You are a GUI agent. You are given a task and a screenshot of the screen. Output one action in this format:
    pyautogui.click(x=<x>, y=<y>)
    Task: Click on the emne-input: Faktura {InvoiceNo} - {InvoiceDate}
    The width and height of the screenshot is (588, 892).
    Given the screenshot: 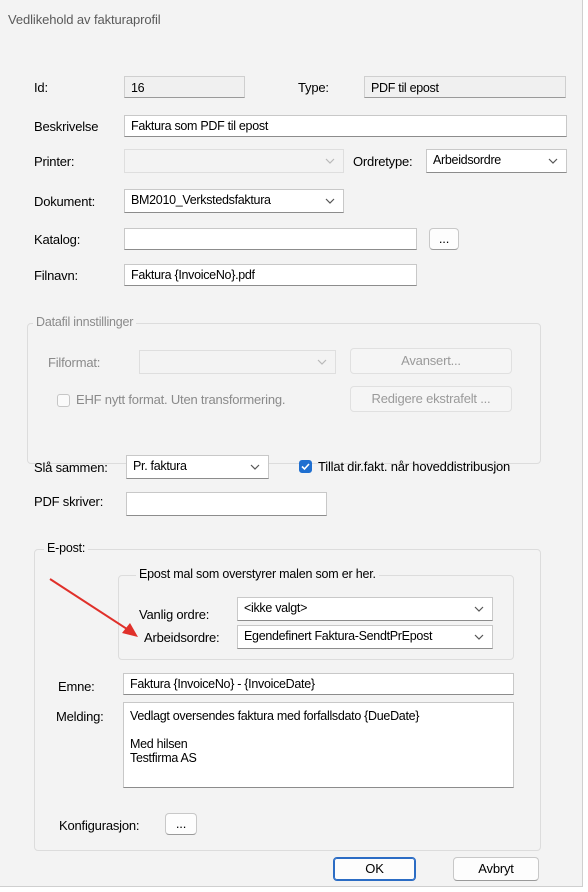 What is the action you would take?
    pyautogui.click(x=318, y=684)
    